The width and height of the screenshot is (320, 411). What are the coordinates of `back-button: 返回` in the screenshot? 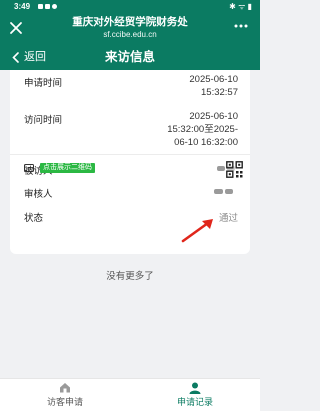 It's located at (29, 57).